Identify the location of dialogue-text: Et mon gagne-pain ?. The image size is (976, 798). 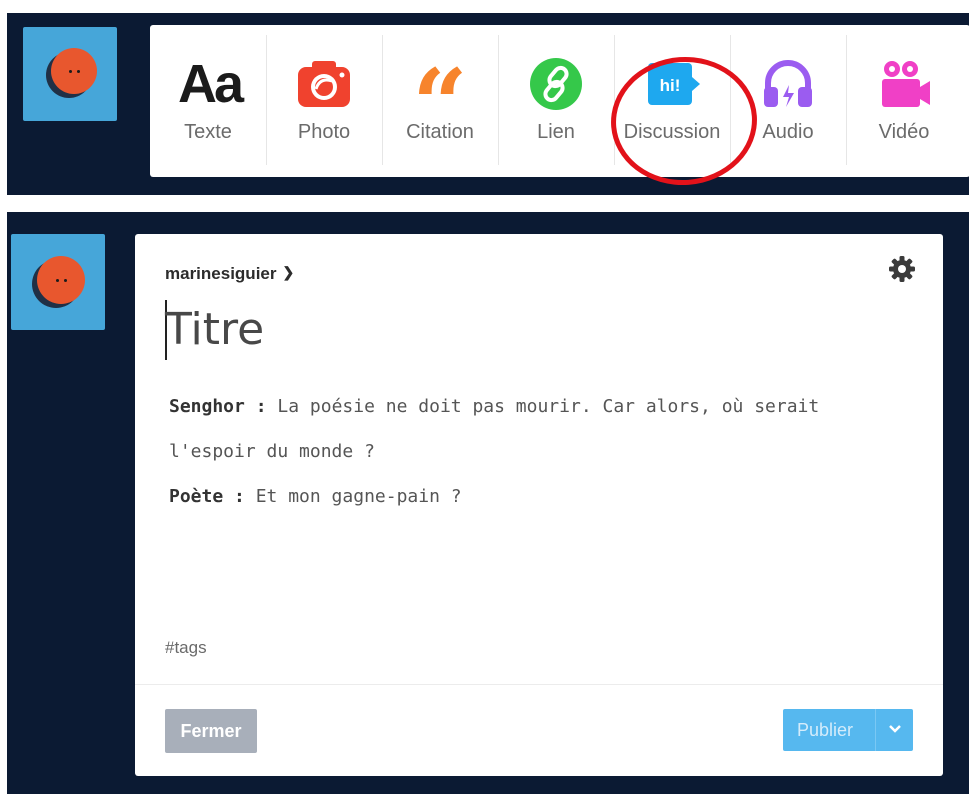
(353, 496).